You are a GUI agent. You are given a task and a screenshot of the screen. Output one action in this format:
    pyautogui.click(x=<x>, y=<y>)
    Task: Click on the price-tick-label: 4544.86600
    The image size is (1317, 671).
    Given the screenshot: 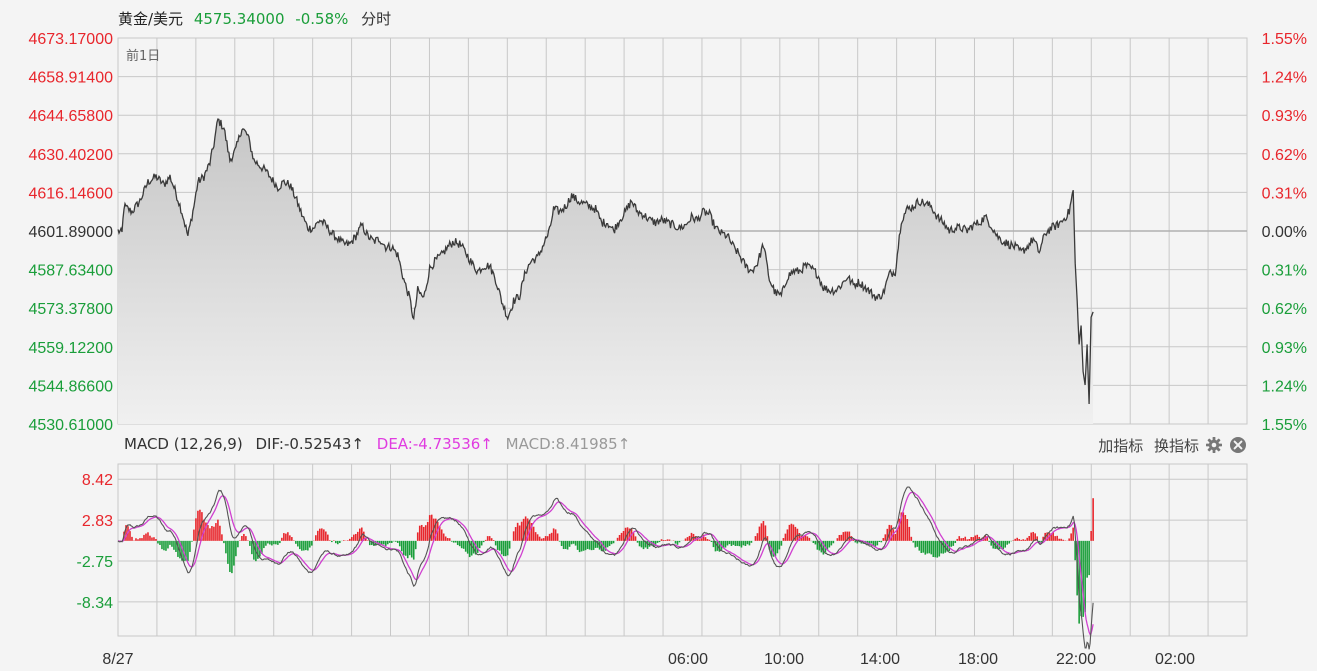 What is the action you would take?
    pyautogui.click(x=70, y=386)
    